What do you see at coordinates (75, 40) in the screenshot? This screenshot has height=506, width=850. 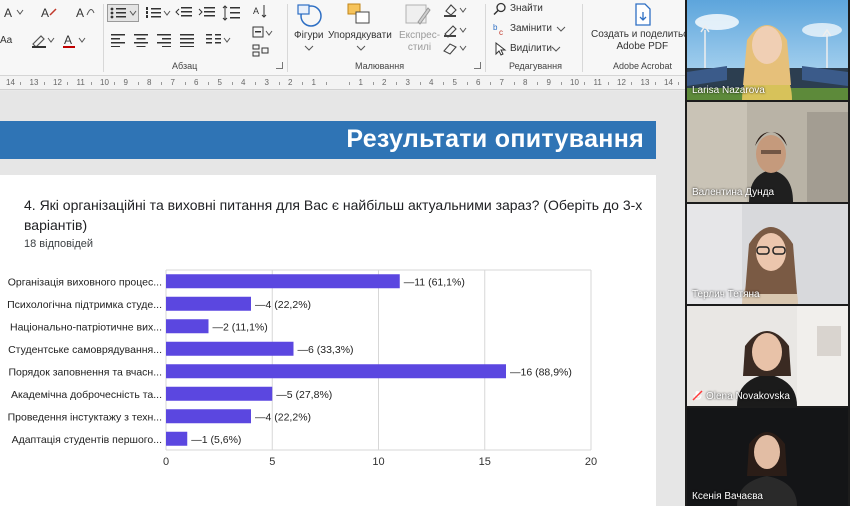 I see `text-color-icon: А` at bounding box center [75, 40].